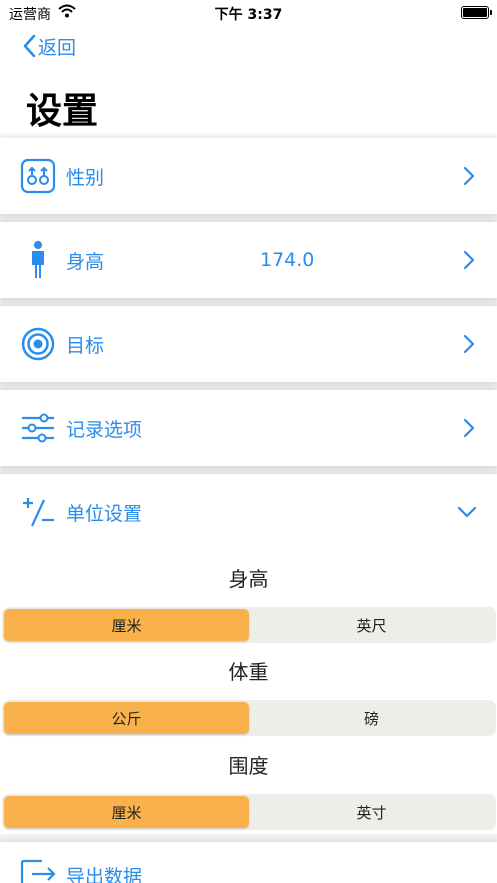  I want to click on girth-unit-title: 围度, so click(248, 766).